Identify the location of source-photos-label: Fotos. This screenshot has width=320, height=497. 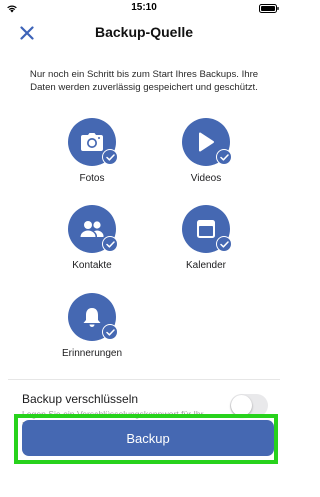
(92, 178).